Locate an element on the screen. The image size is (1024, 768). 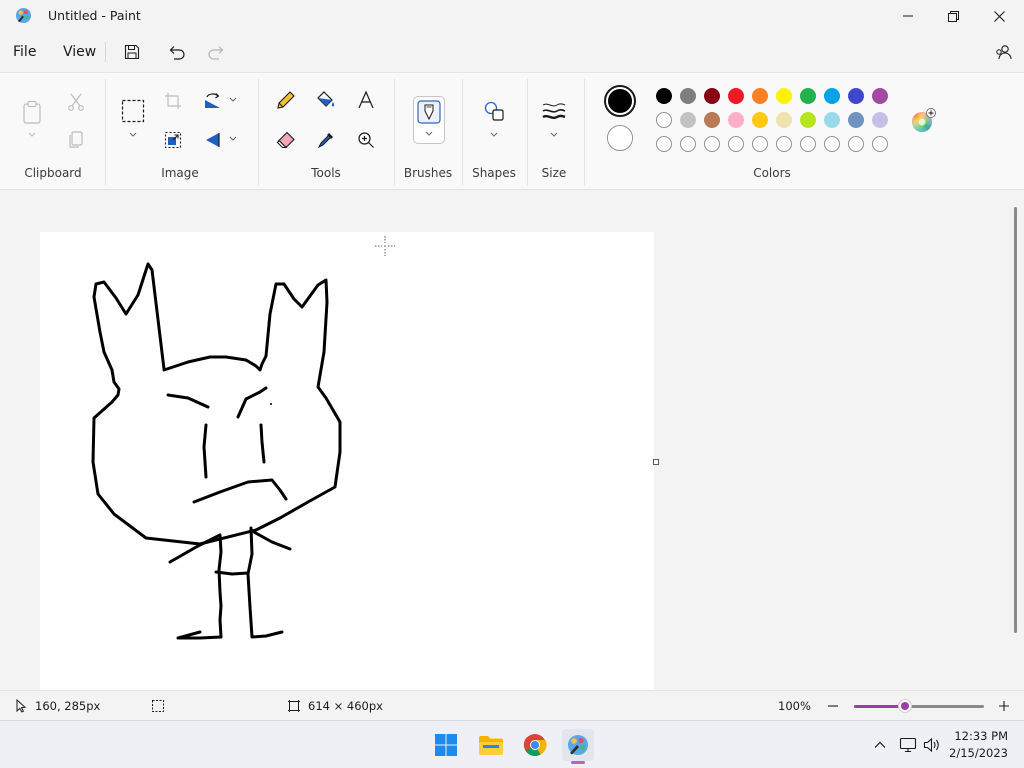
chrome-button is located at coordinates (535, 745).